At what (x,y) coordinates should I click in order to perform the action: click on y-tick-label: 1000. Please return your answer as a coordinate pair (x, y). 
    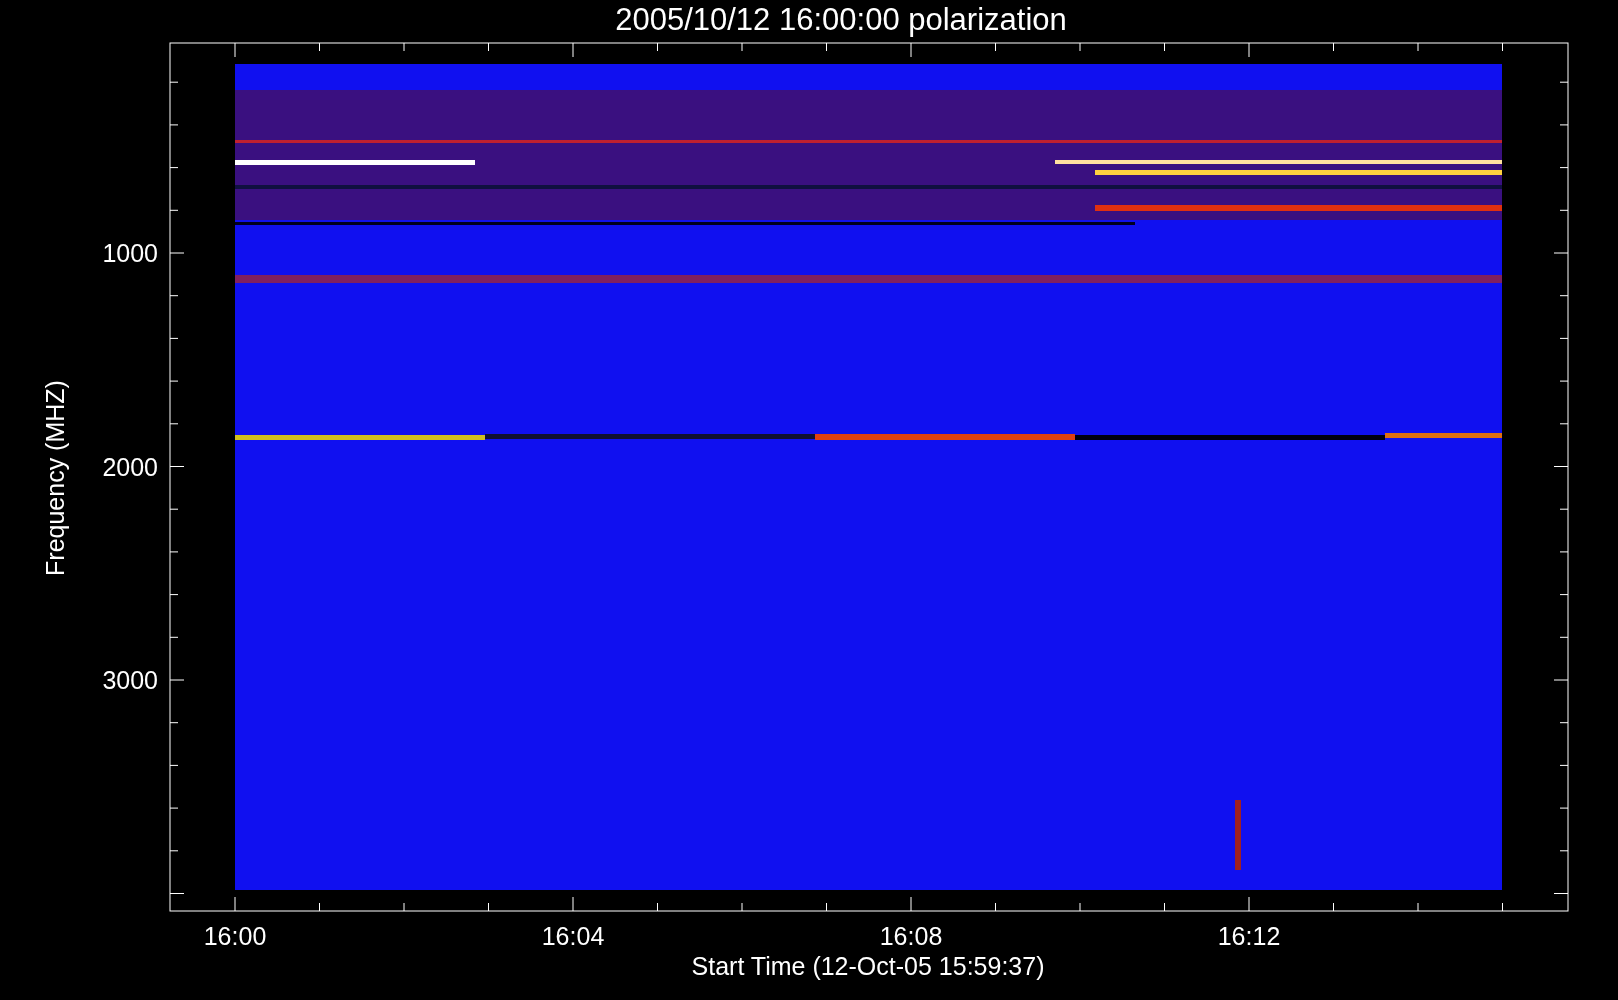
    Looking at the image, I should click on (130, 253).